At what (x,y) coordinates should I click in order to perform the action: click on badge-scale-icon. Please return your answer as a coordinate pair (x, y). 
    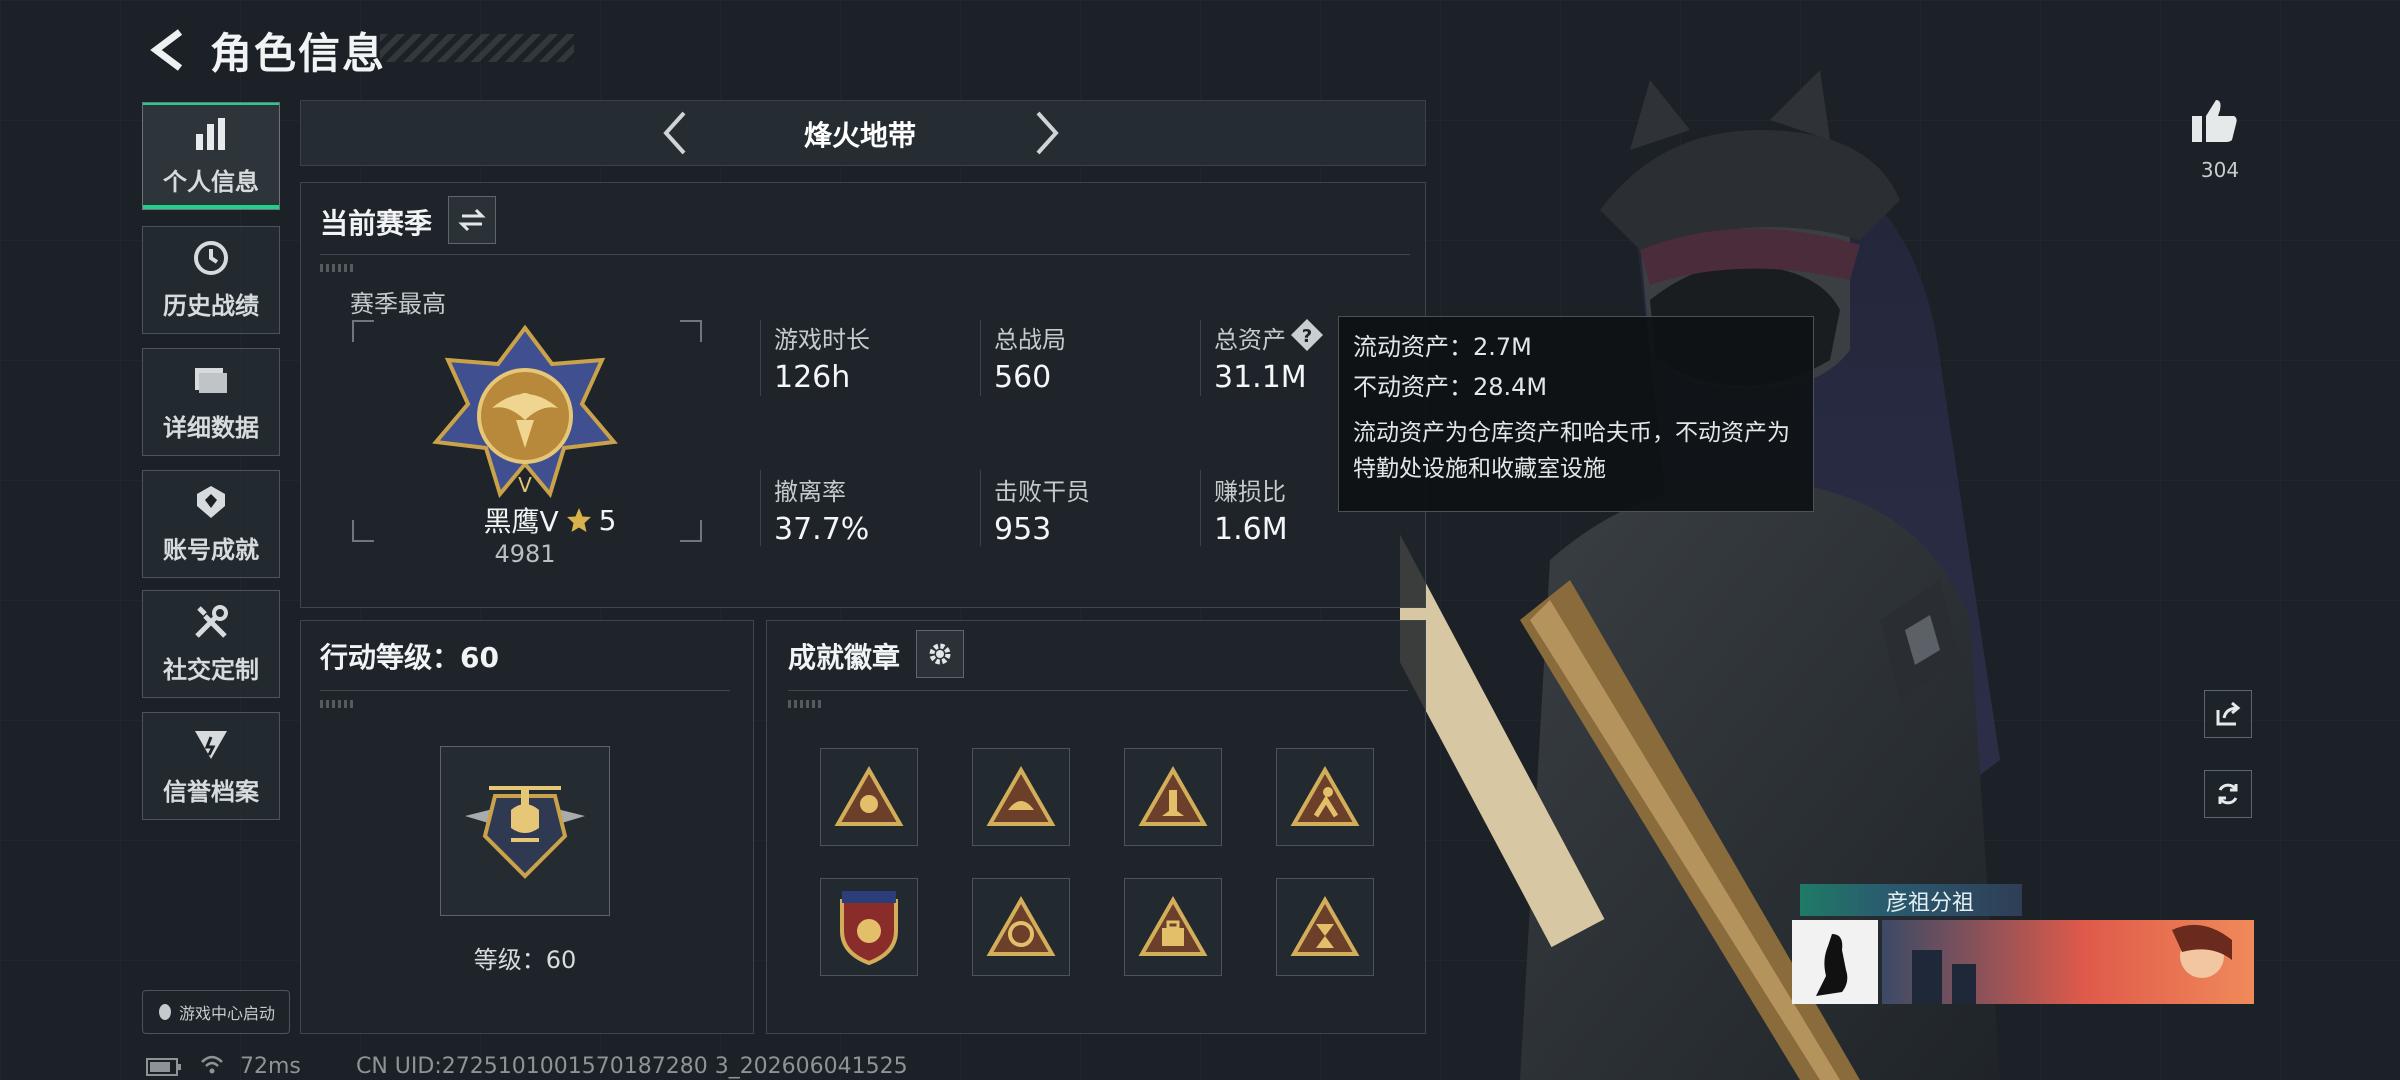
    Looking at the image, I should click on (1021, 926).